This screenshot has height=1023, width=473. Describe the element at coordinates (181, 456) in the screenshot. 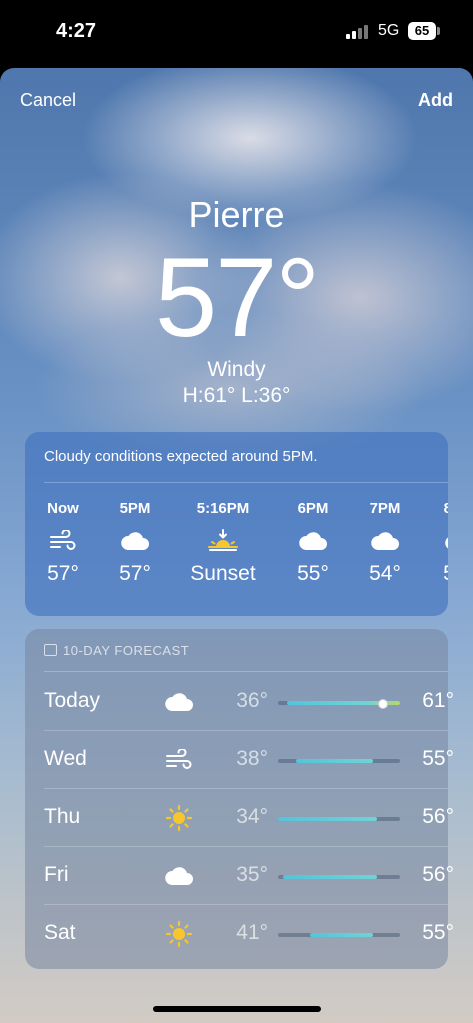

I see `hourly-summary: Cloudy conditions expected around 5PM.` at that location.